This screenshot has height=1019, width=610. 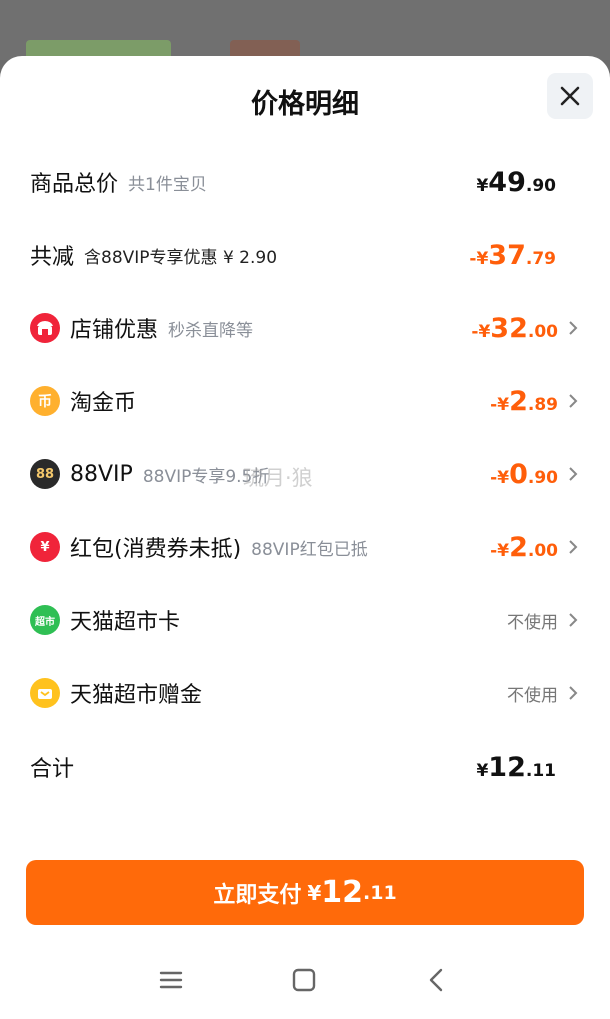 What do you see at coordinates (45, 401) in the screenshot?
I see `taojinbi-coin-icon: 币` at bounding box center [45, 401].